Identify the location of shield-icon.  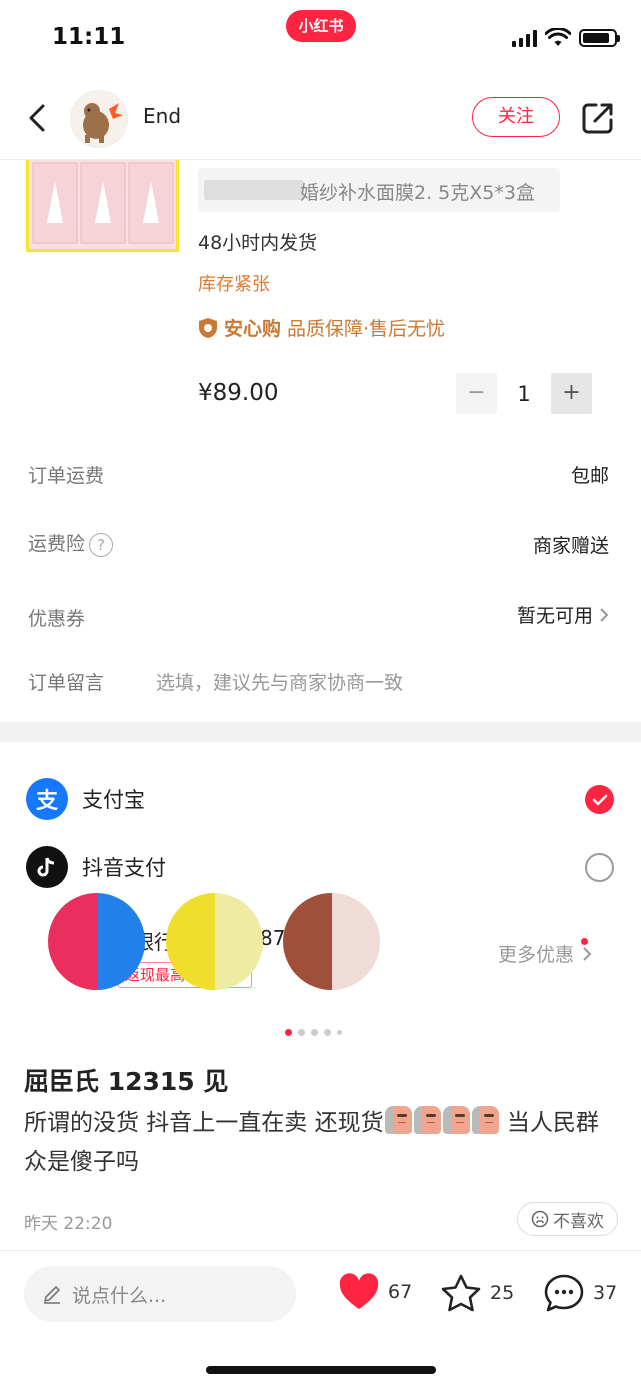
(208, 327).